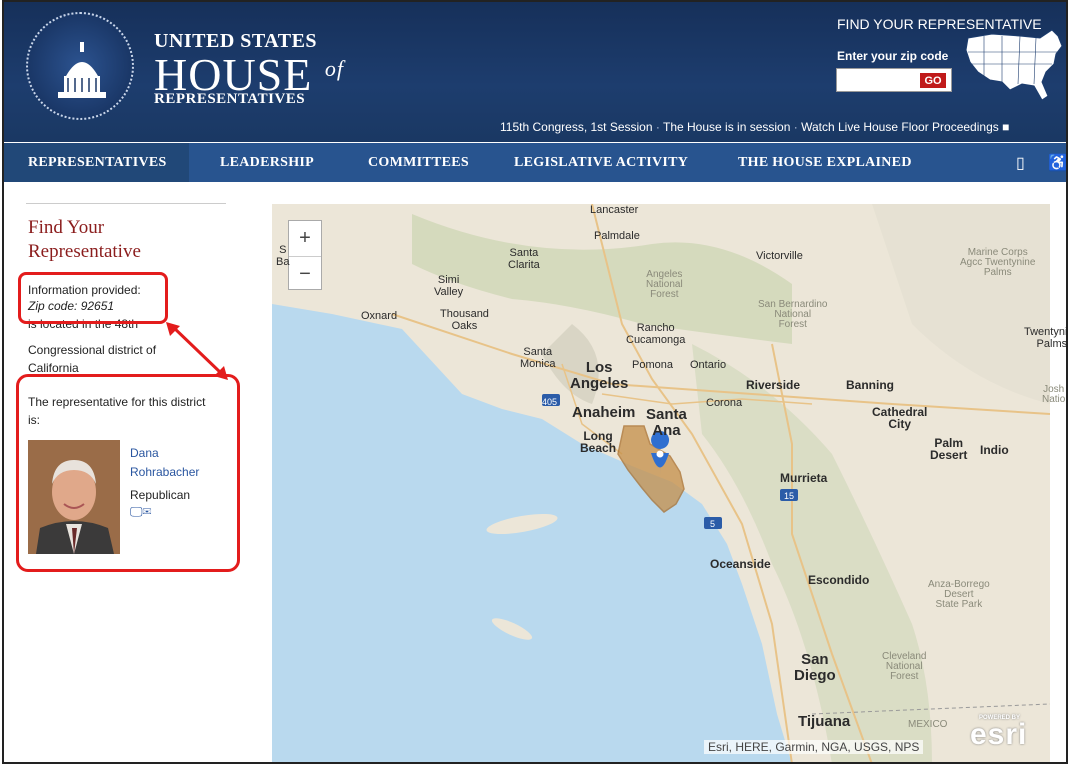  I want to click on highway-15-shield: 15, so click(789, 496).